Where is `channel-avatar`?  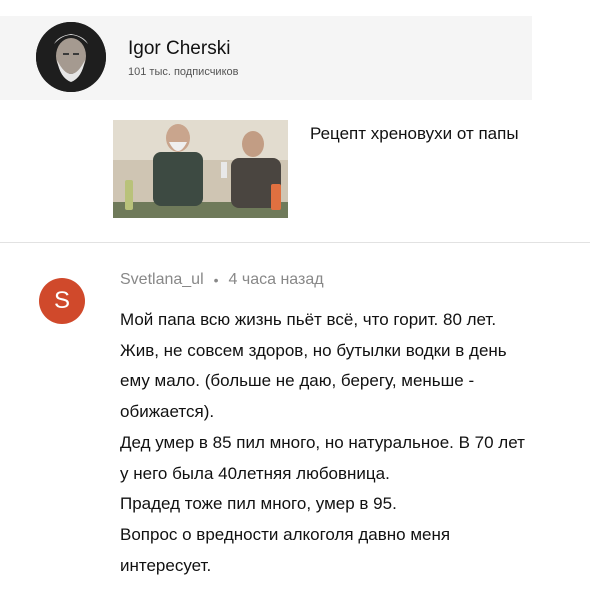
channel-avatar is located at coordinates (71, 57).